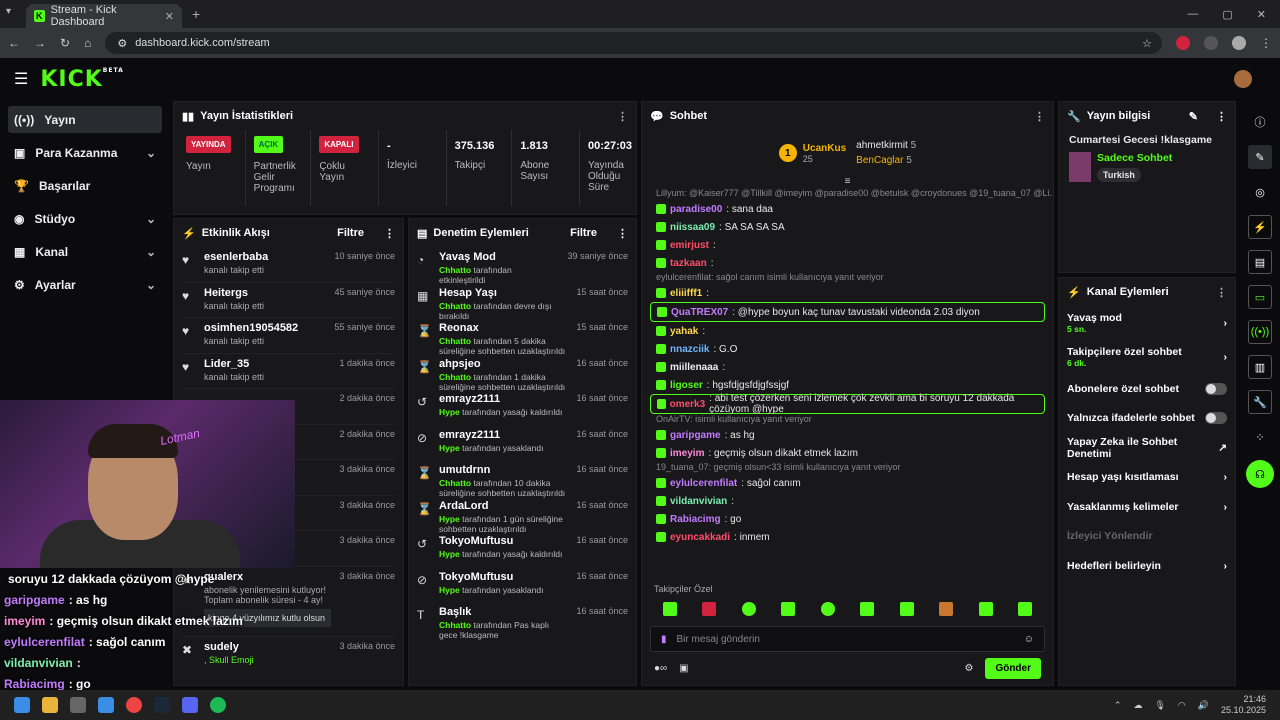 Image resolution: width=1280 pixels, height=720 pixels. What do you see at coordinates (1147, 566) in the screenshot?
I see `action-goals: Hedefleri belirleyin ›` at bounding box center [1147, 566].